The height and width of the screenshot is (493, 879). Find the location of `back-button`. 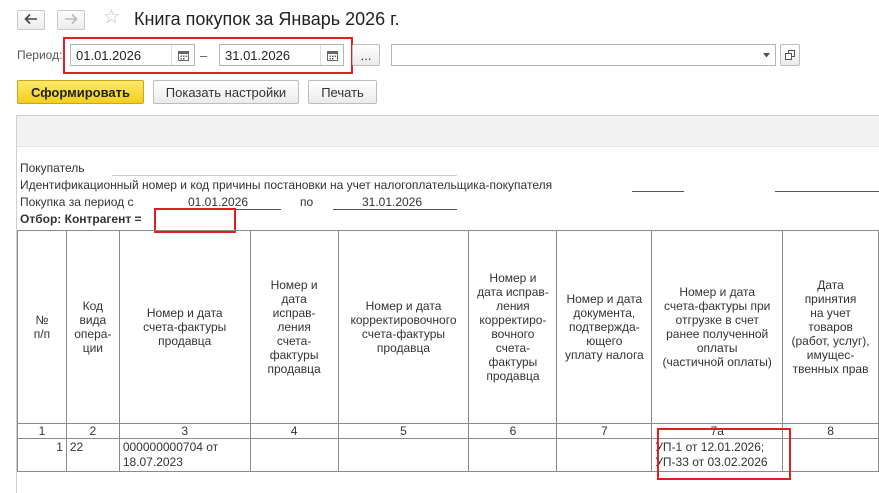

back-button is located at coordinates (31, 20).